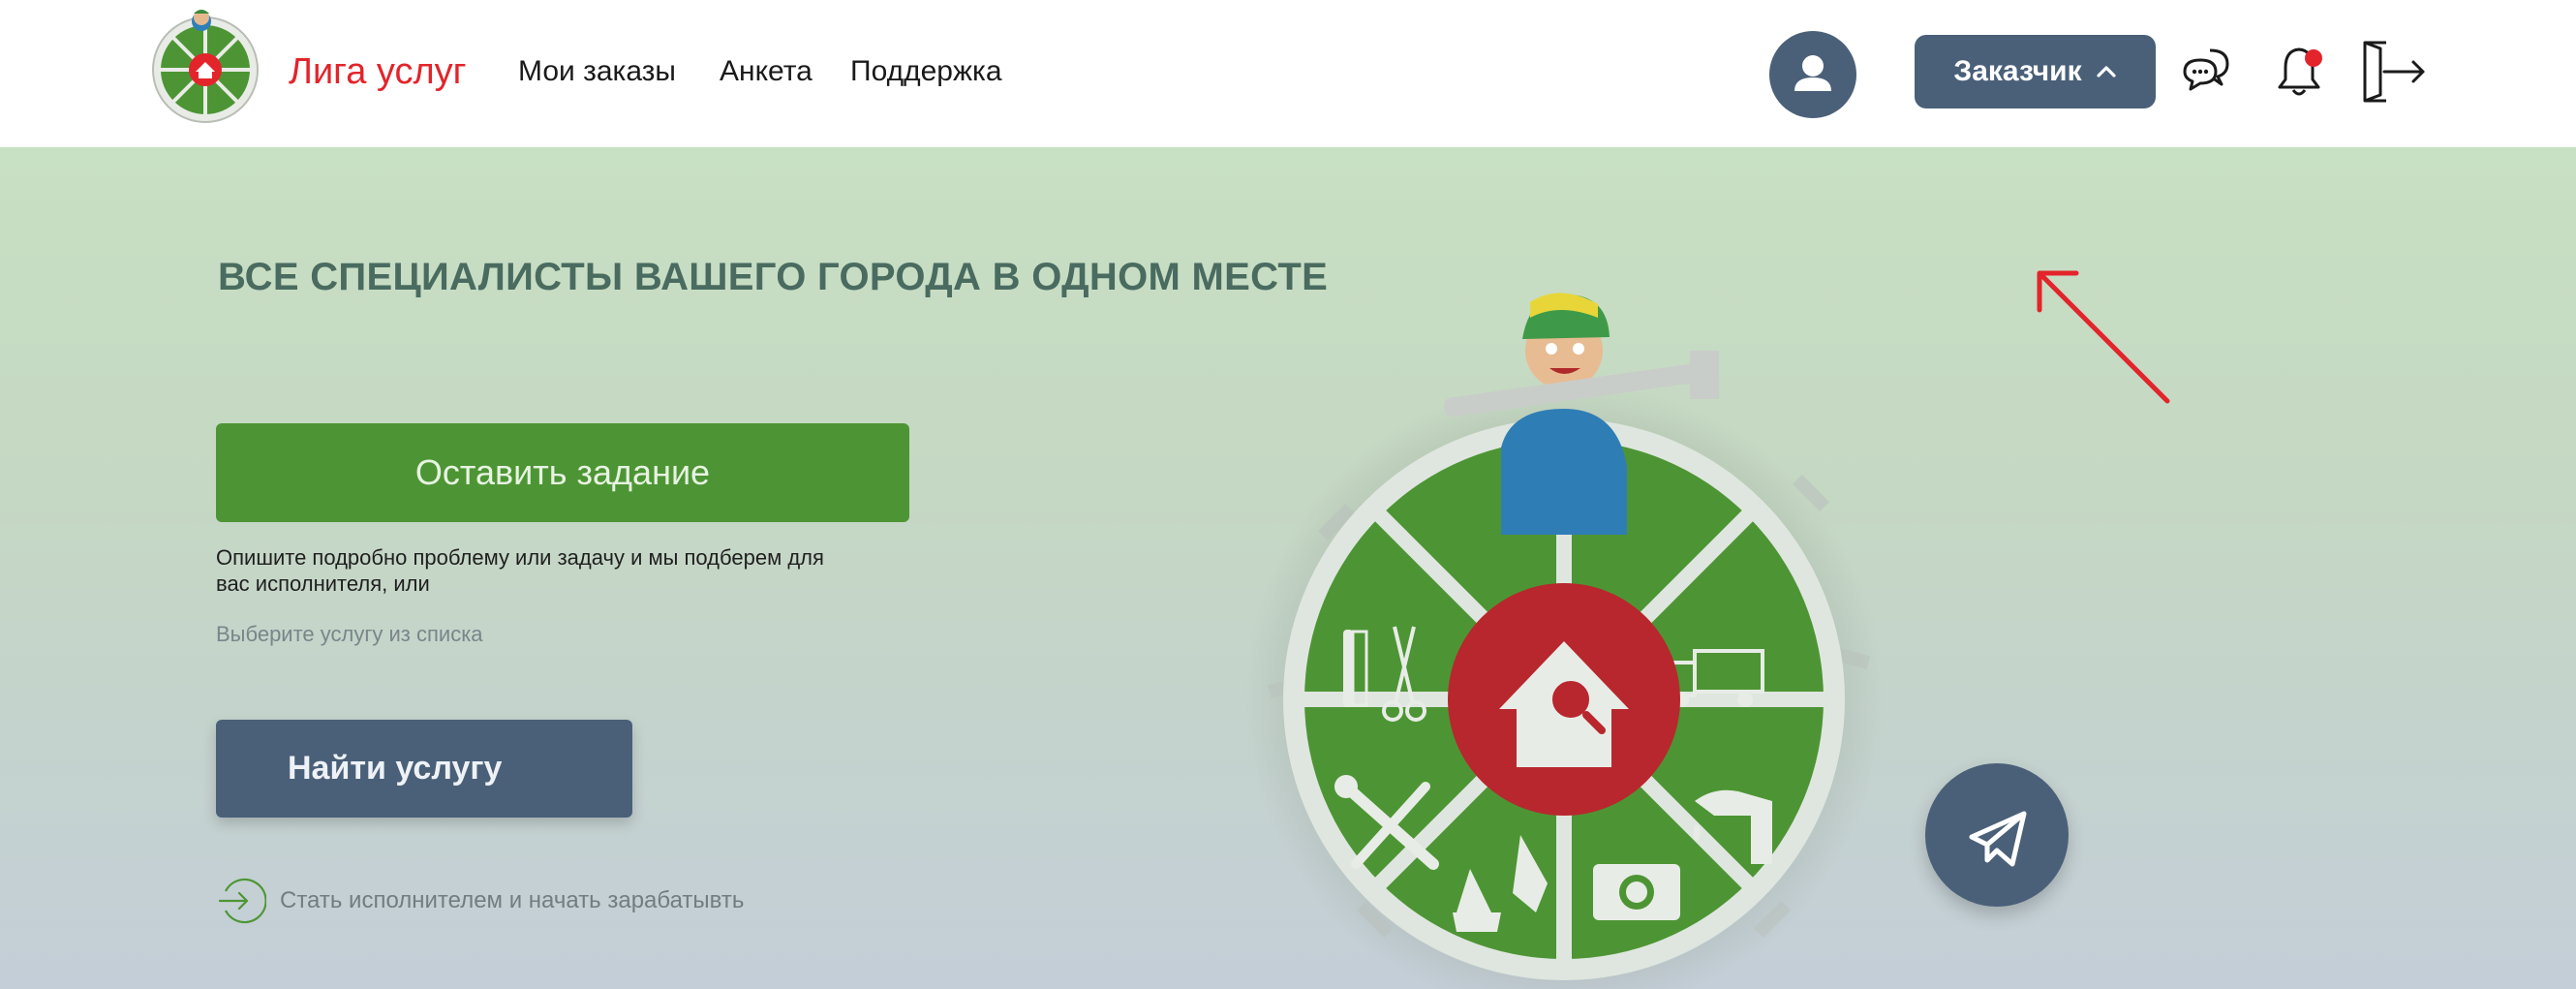 The image size is (2576, 989). I want to click on role-dropdown-button: Заказчик, so click(2035, 71).